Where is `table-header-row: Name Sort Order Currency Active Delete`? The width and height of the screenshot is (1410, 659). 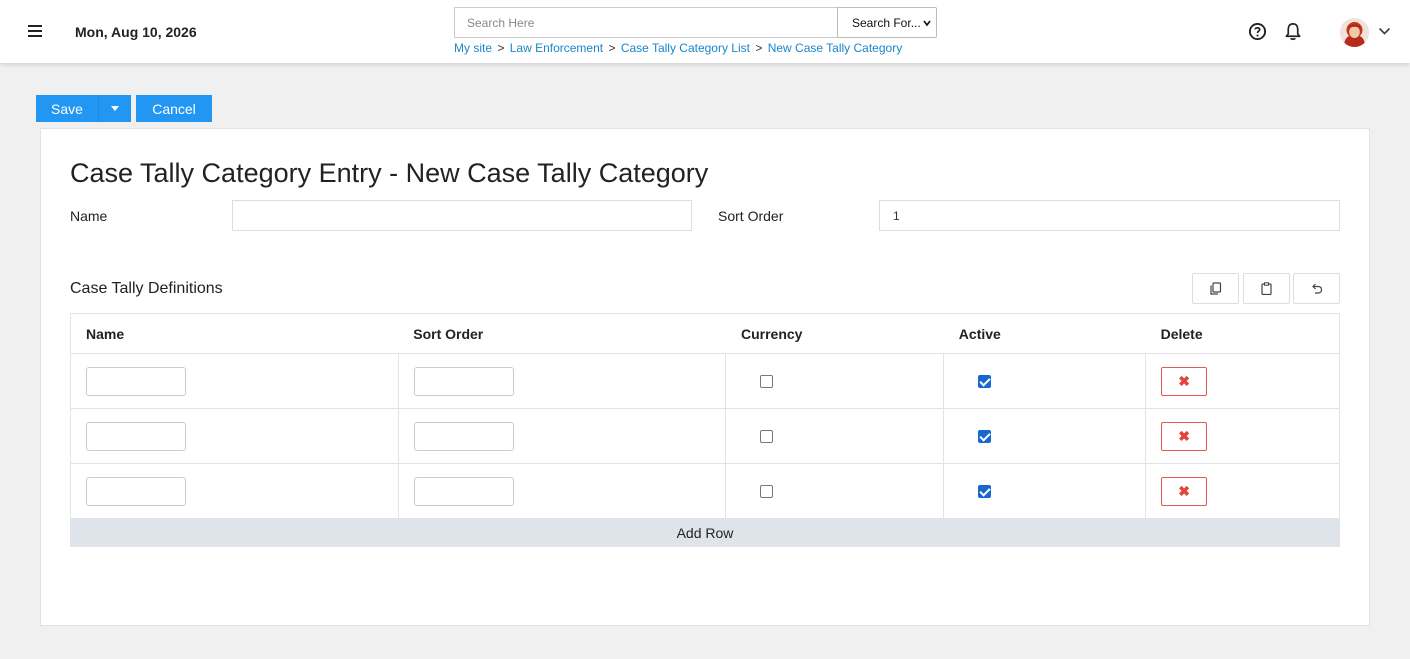
table-header-row: Name Sort Order Currency Active Delete is located at coordinates (705, 333).